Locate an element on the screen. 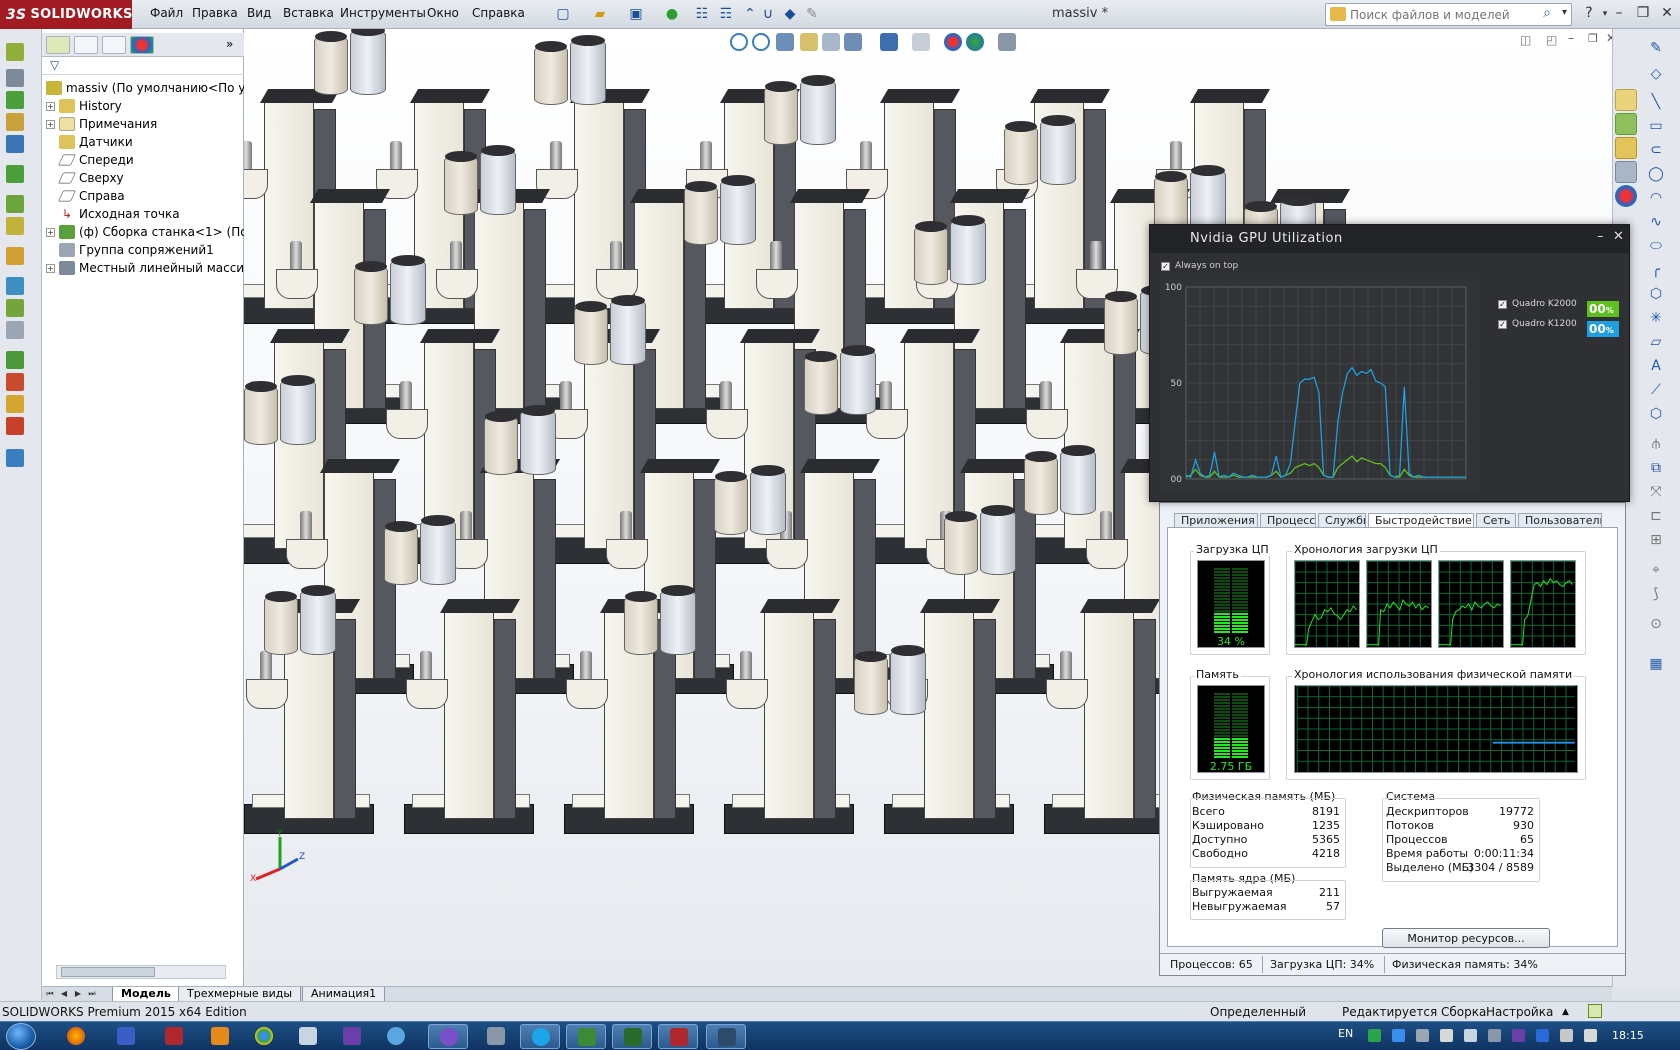 This screenshot has width=1680, height=1050. gpu-close-icon: ✕ is located at coordinates (1618, 236).